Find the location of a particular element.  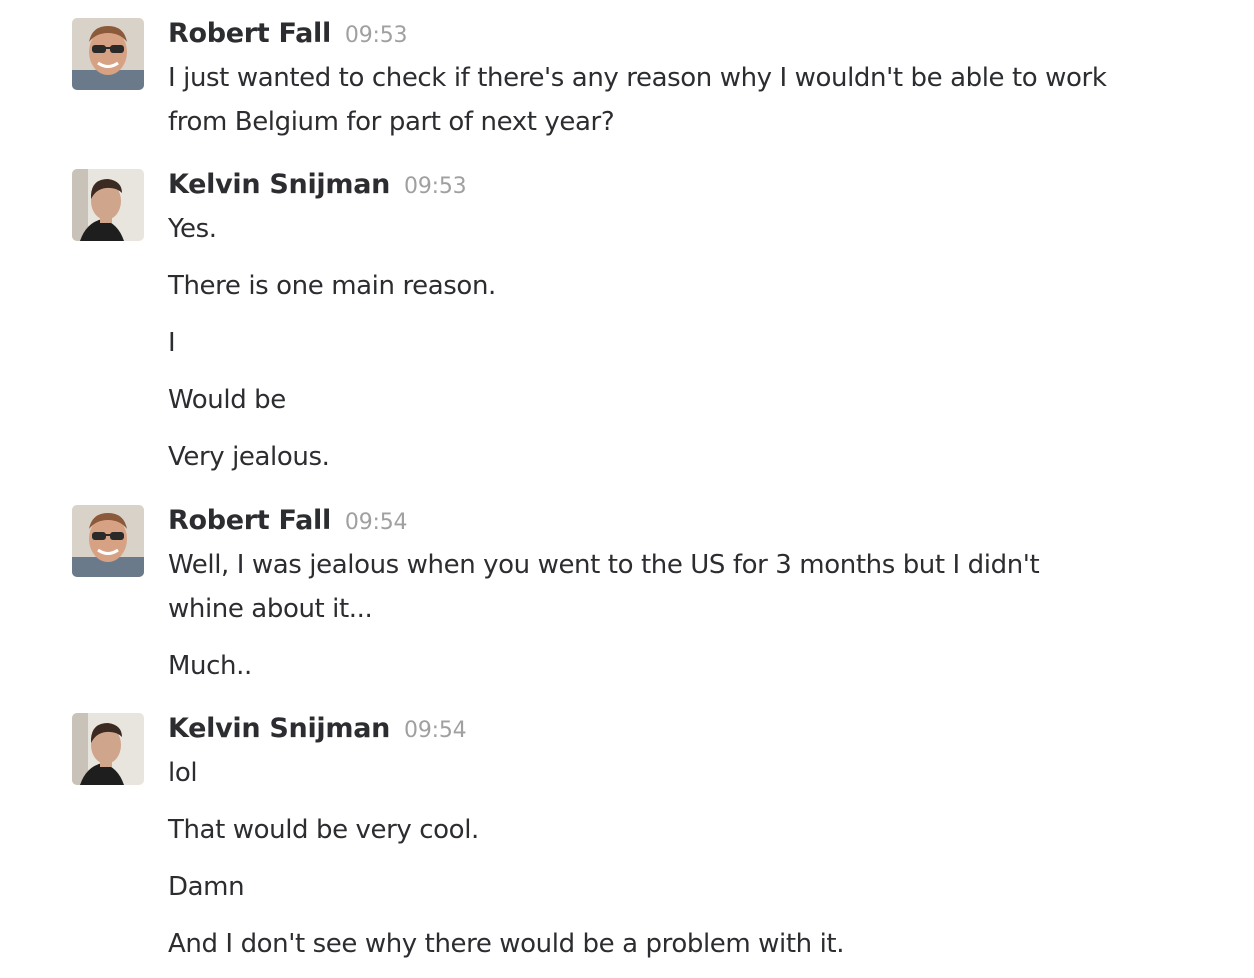

message-text: I is located at coordinates (172, 343).